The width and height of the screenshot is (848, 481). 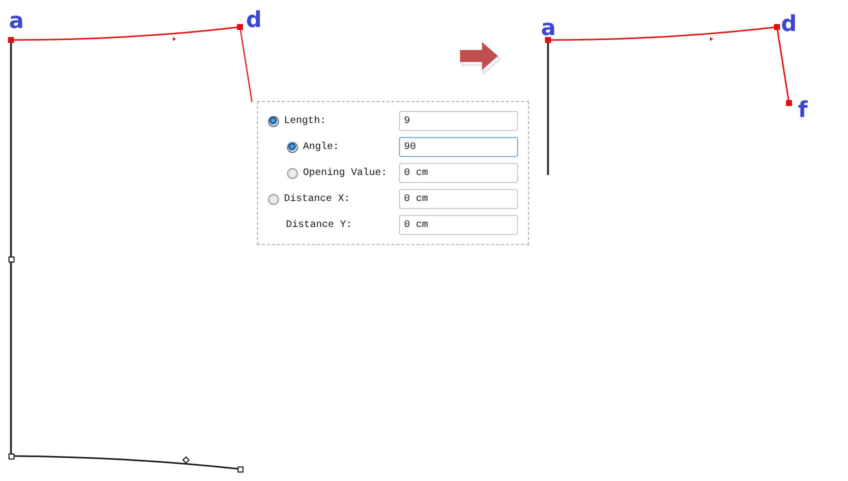 I want to click on arrow-icon, so click(x=481, y=59).